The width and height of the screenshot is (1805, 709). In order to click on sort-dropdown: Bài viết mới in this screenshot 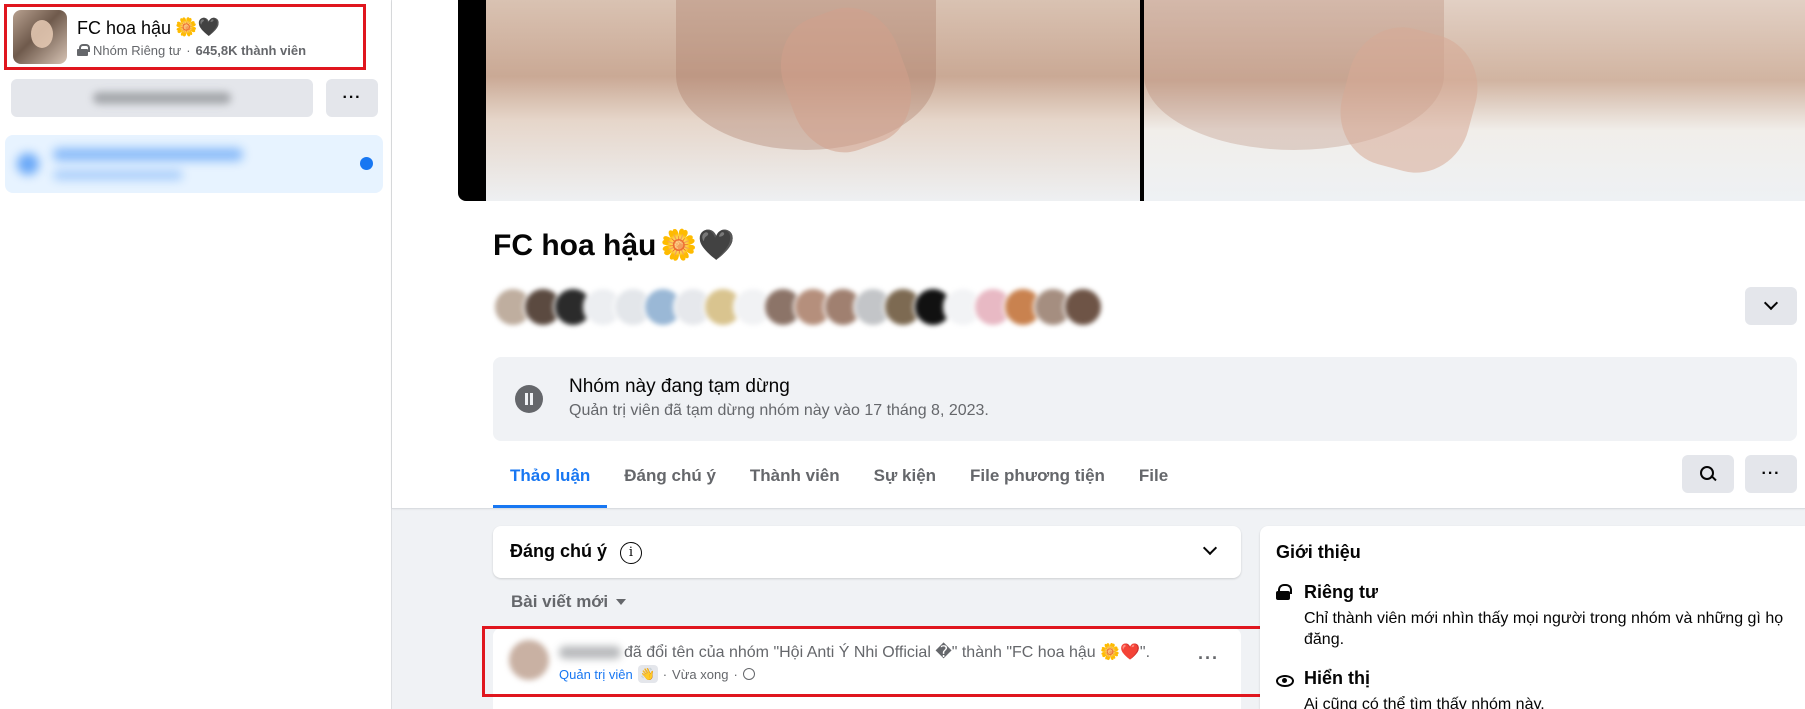, I will do `click(569, 602)`.